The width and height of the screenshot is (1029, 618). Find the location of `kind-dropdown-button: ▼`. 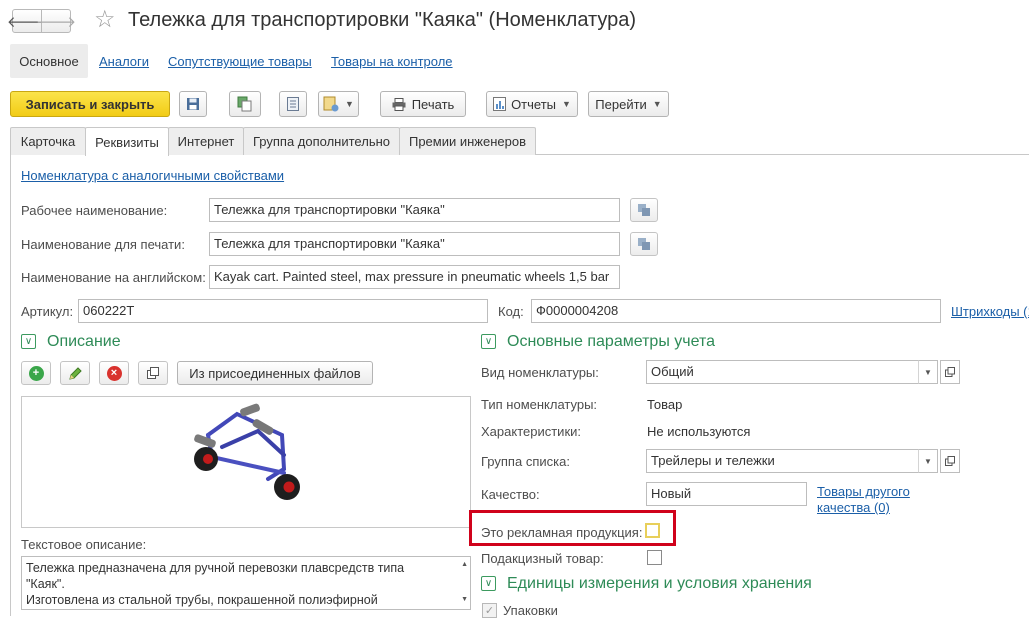

kind-dropdown-button: ▼ is located at coordinates (928, 372).